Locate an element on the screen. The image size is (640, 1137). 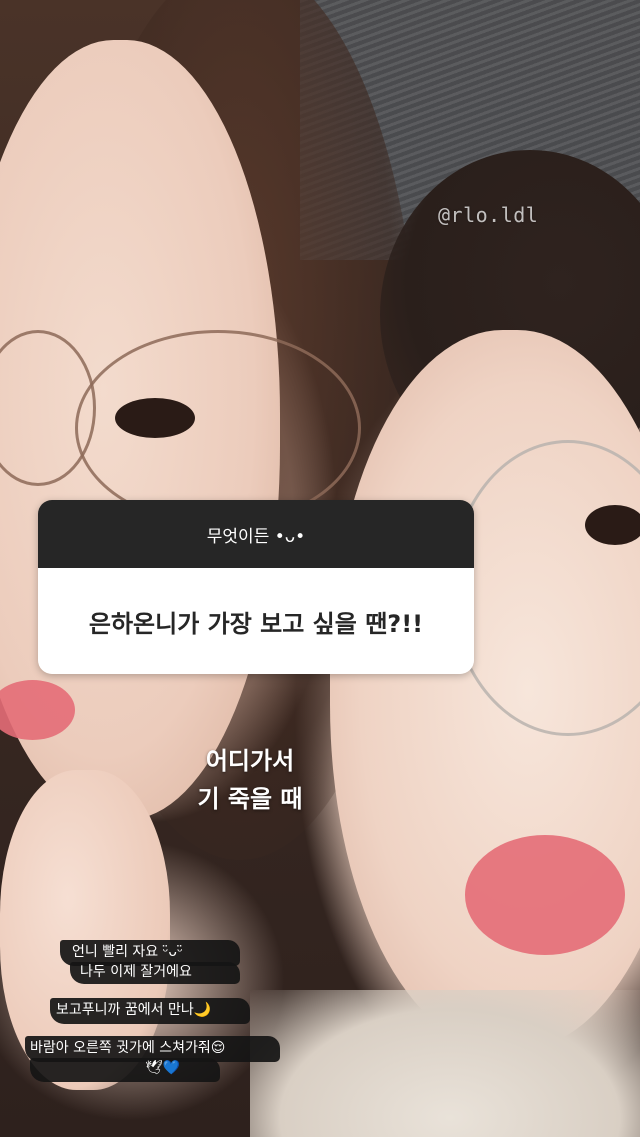
note-line-5: 🕊💙 is located at coordinates (163, 1068).